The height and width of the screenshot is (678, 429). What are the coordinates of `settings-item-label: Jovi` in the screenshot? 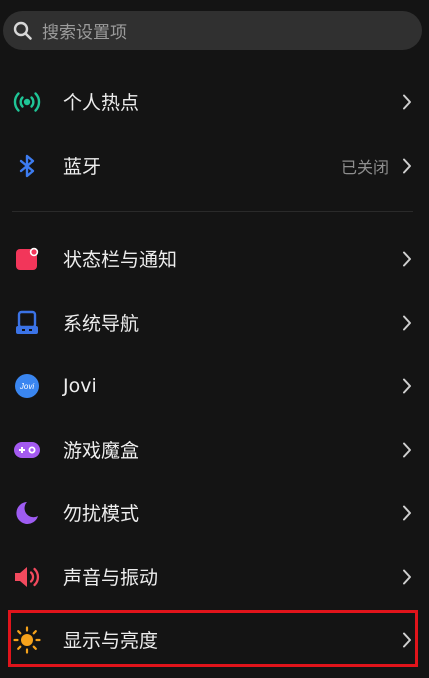 It's located at (80, 385).